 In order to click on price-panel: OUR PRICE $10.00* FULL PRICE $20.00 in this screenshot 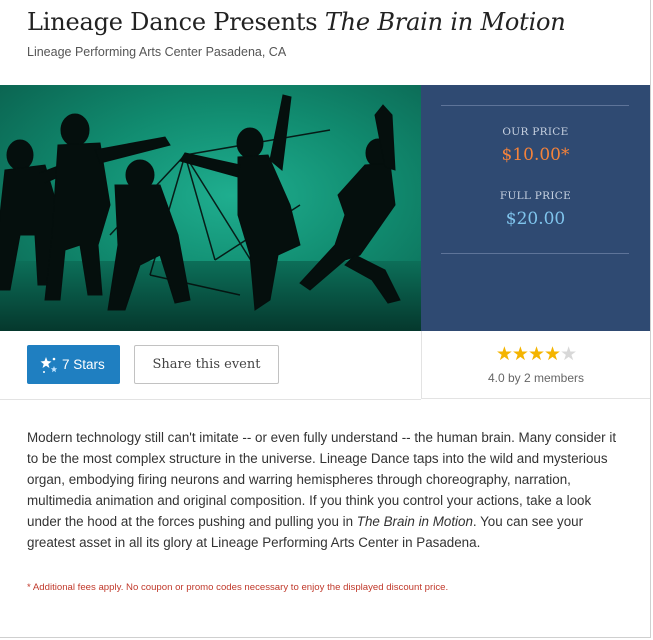, I will do `click(535, 208)`.